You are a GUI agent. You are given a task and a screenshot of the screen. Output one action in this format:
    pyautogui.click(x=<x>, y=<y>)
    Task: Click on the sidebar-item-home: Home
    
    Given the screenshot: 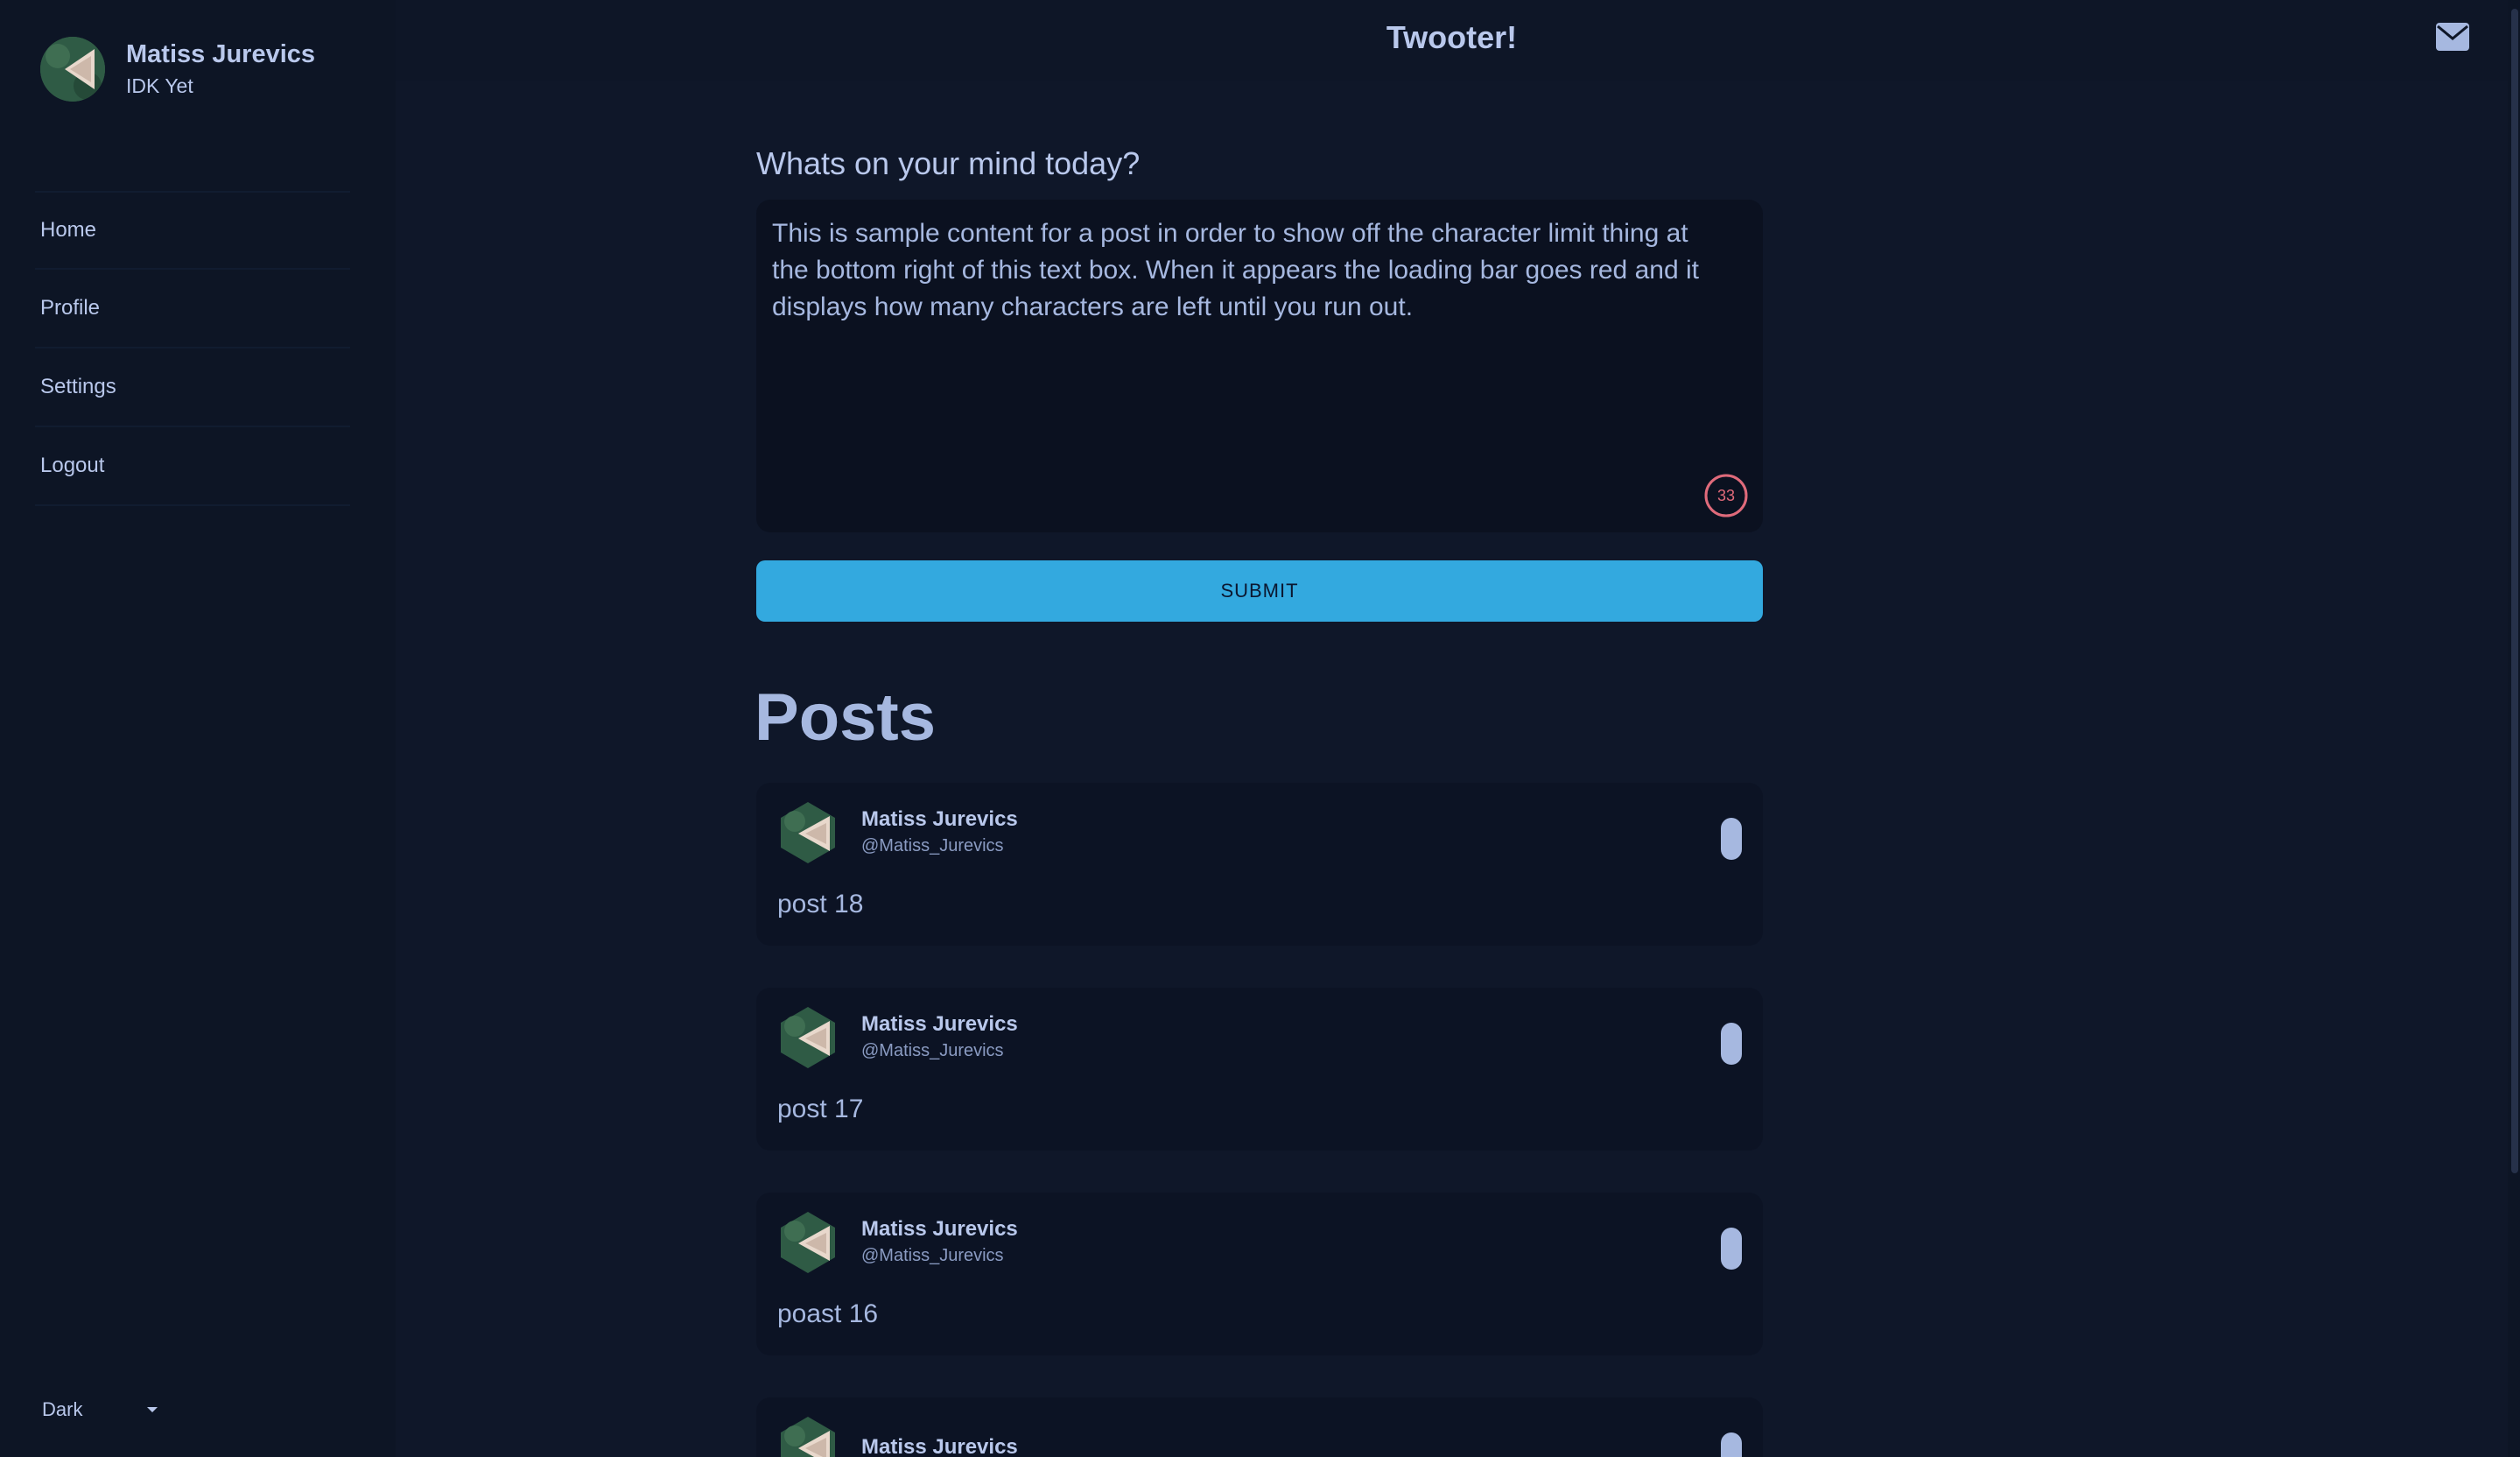 What is the action you would take?
    pyautogui.click(x=192, y=230)
    